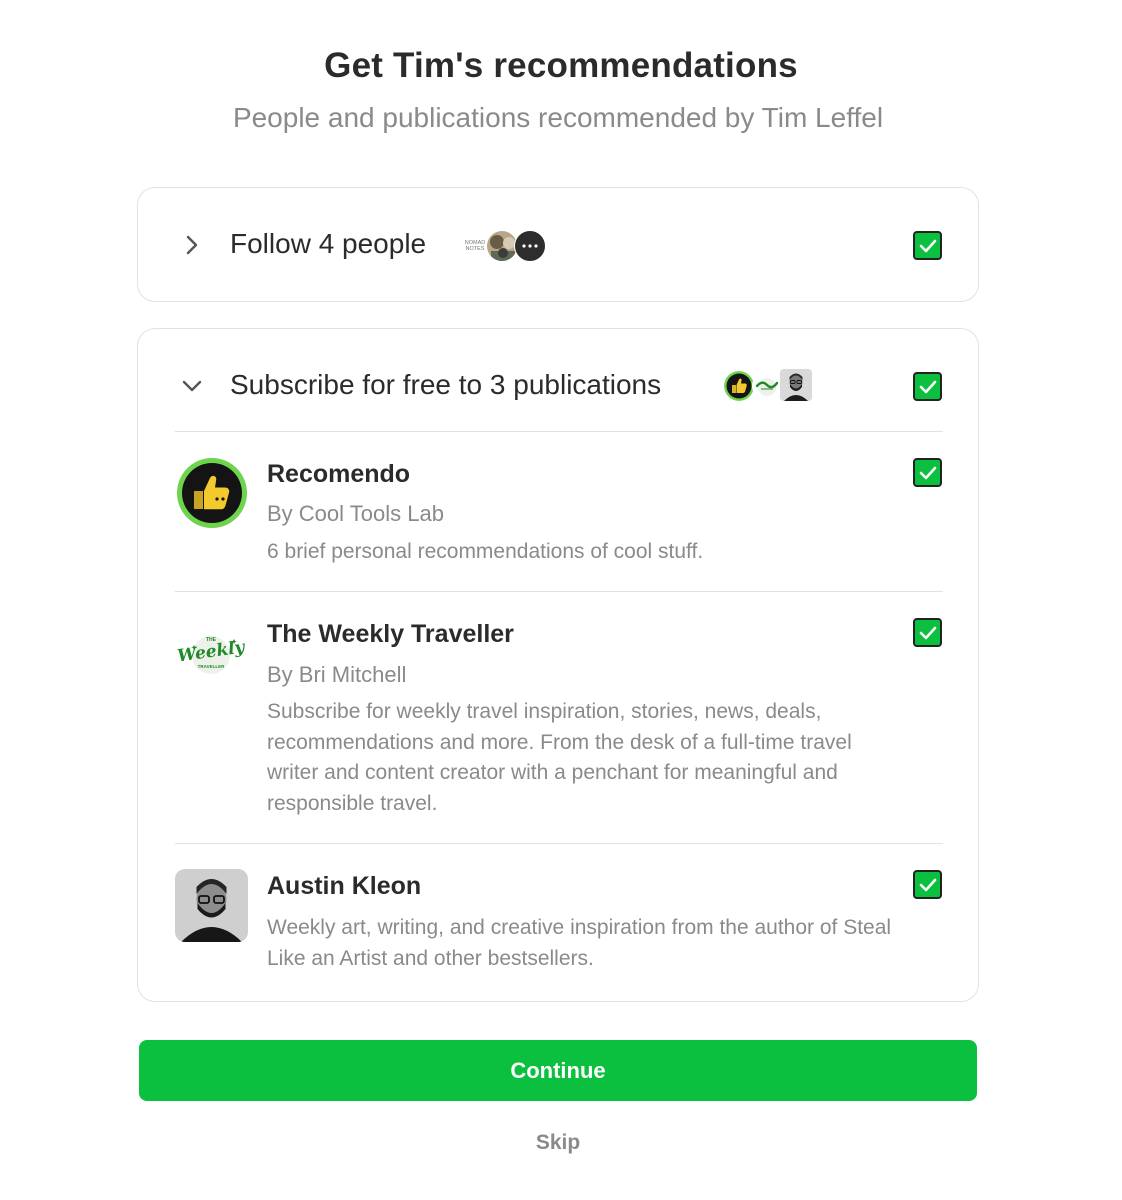 This screenshot has width=1122, height=1200. I want to click on publication-checkbox-austin-kleon, so click(927, 884).